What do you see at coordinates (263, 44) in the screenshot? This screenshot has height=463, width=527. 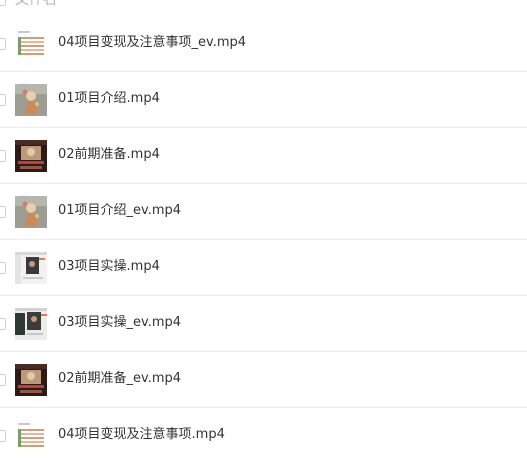 I see `file-row: 04项目变现及注意事项_ev.mp4` at bounding box center [263, 44].